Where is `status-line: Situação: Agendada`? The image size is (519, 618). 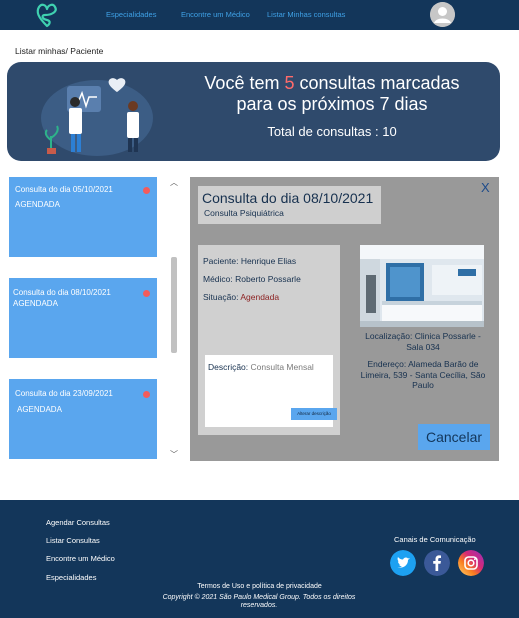 status-line: Situação: Agendada is located at coordinates (241, 297).